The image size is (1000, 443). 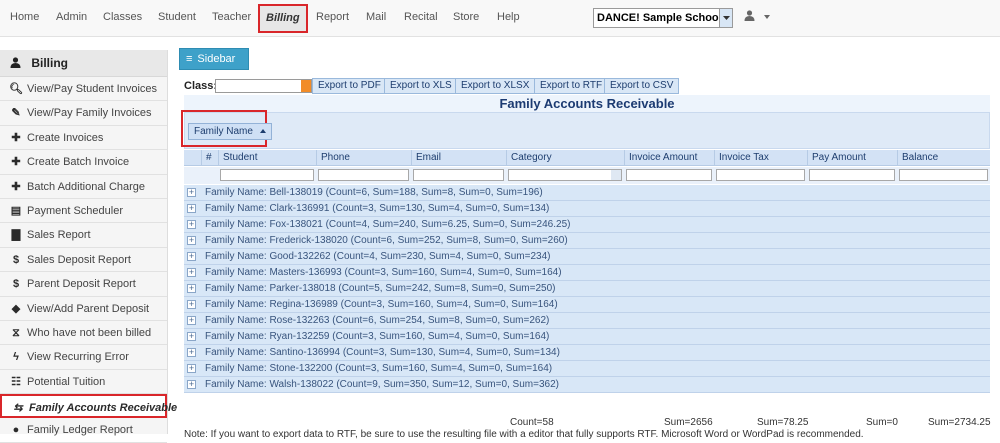 I want to click on sidebar-item-label: Parent Deposit Report, so click(x=81, y=284).